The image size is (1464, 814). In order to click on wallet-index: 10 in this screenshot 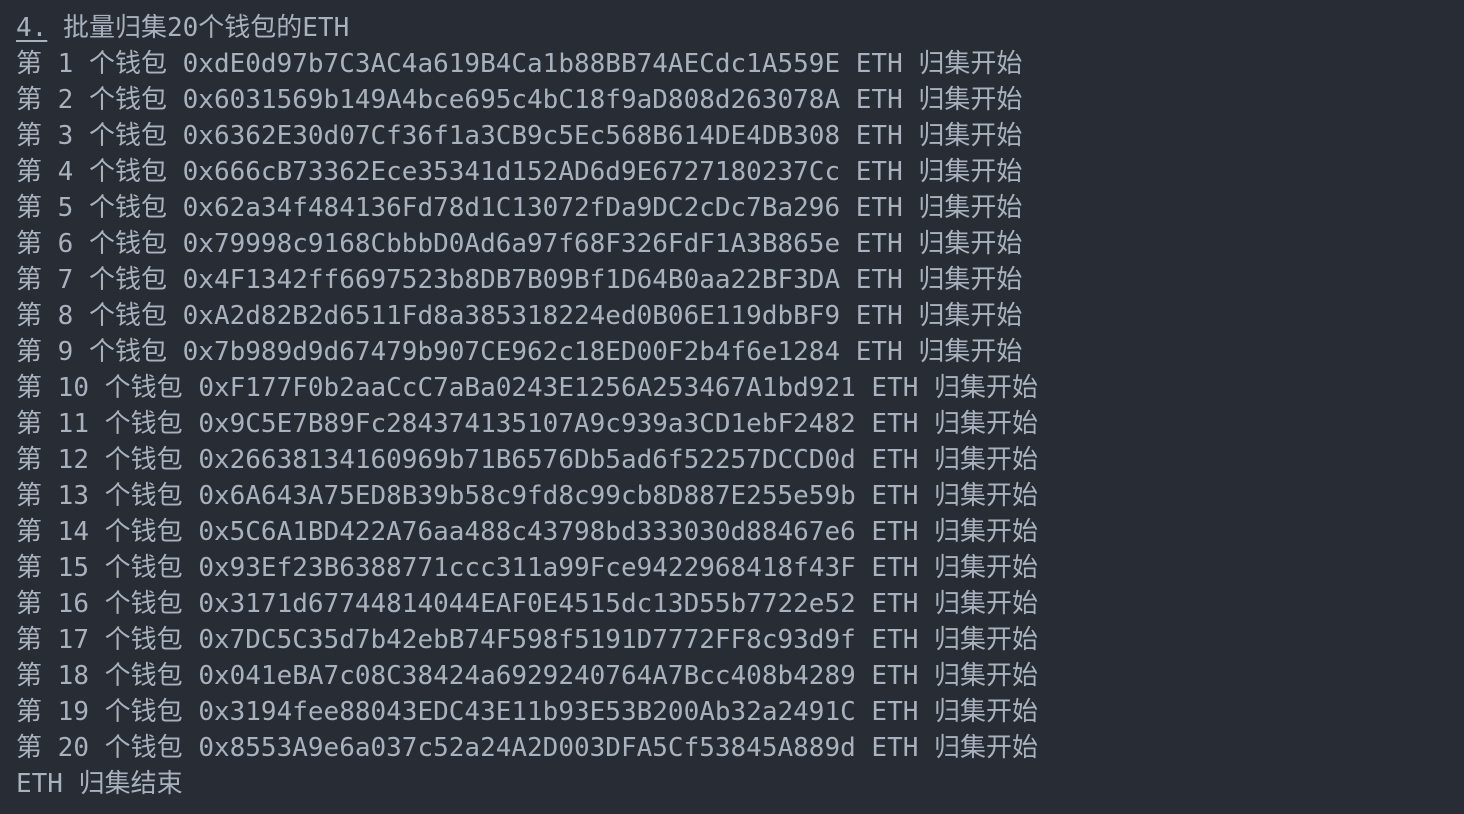, I will do `click(73, 388)`.